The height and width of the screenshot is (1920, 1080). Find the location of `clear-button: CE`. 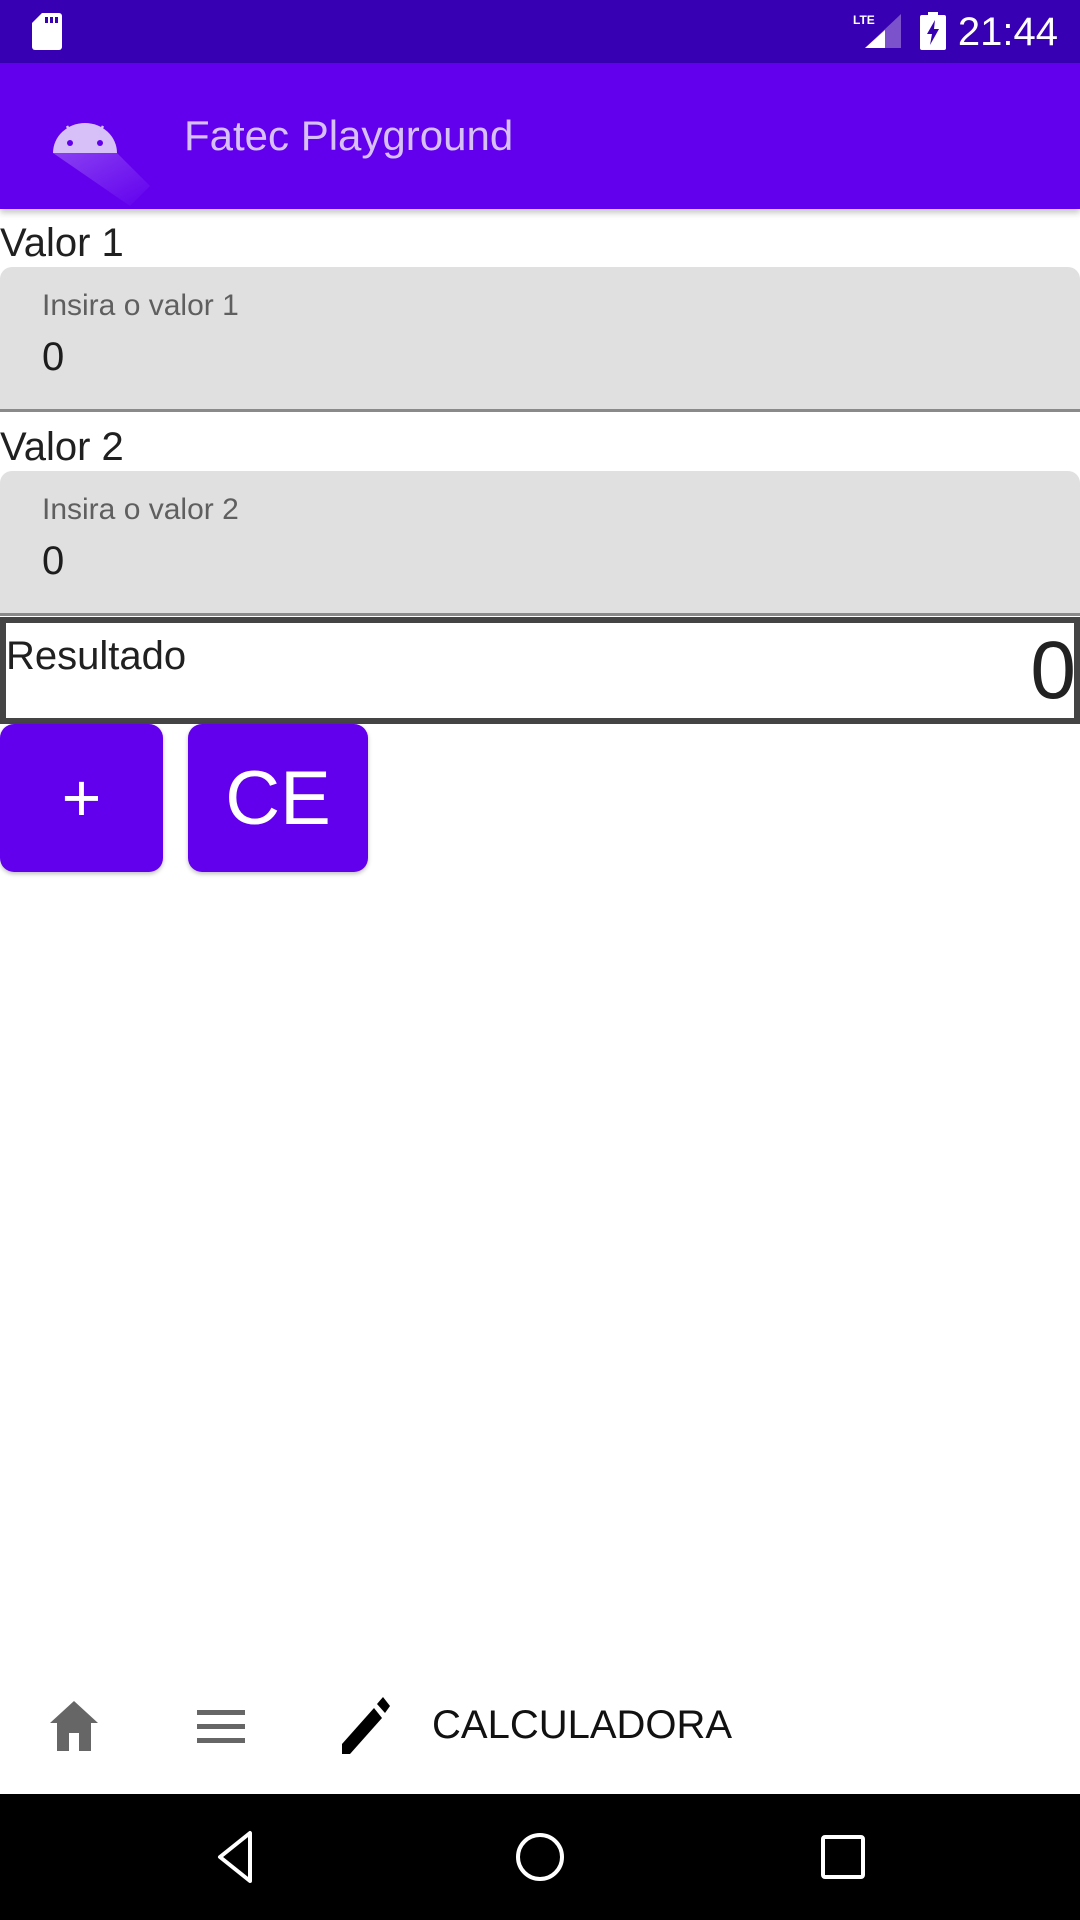

clear-button: CE is located at coordinates (278, 798).